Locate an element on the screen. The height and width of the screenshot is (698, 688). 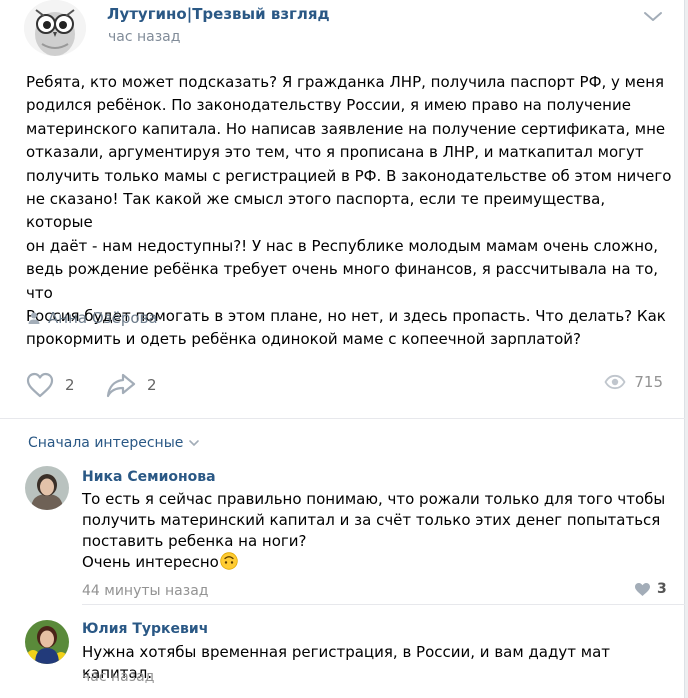
comment-text-fragment: Очень интересно is located at coordinates (150, 562).